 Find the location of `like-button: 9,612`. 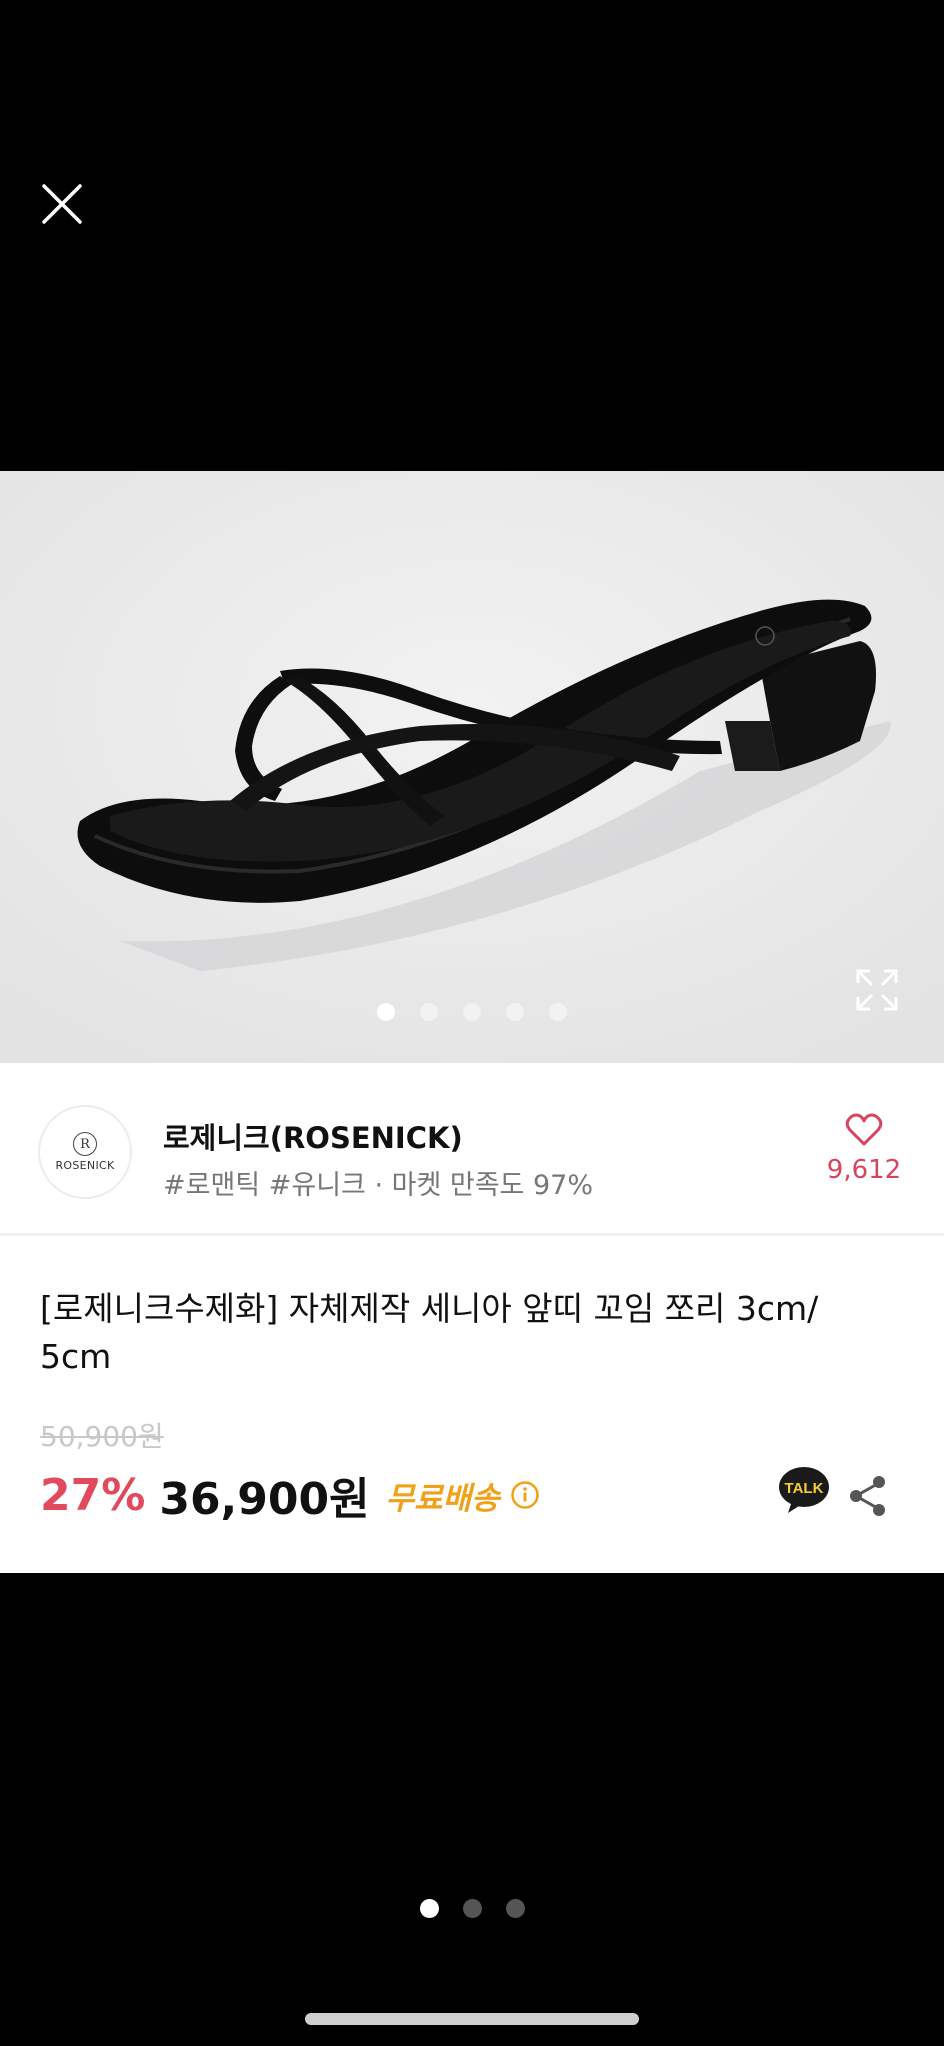

like-button: 9,612 is located at coordinates (864, 1149).